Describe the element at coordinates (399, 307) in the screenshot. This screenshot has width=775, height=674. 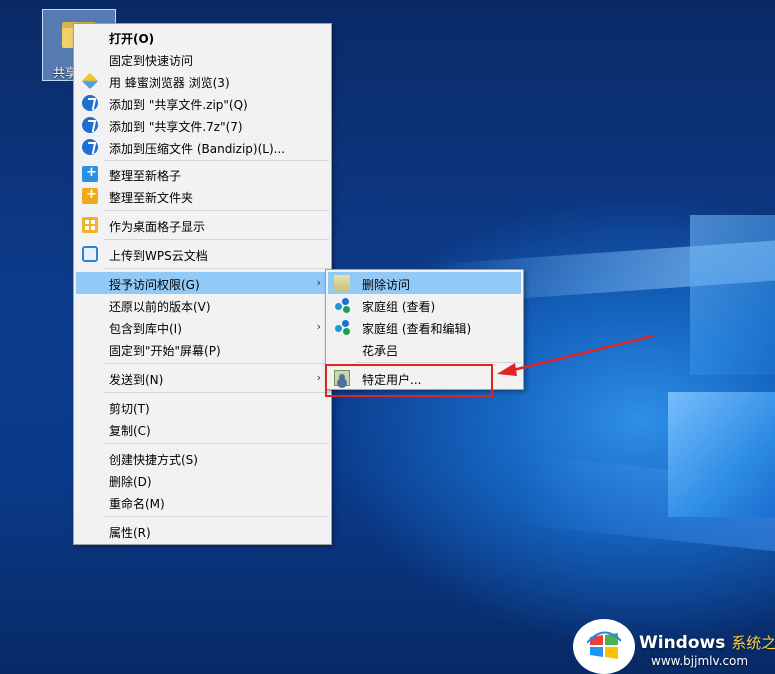
I see `menu-item-label: 家庭组 (查看)` at that location.